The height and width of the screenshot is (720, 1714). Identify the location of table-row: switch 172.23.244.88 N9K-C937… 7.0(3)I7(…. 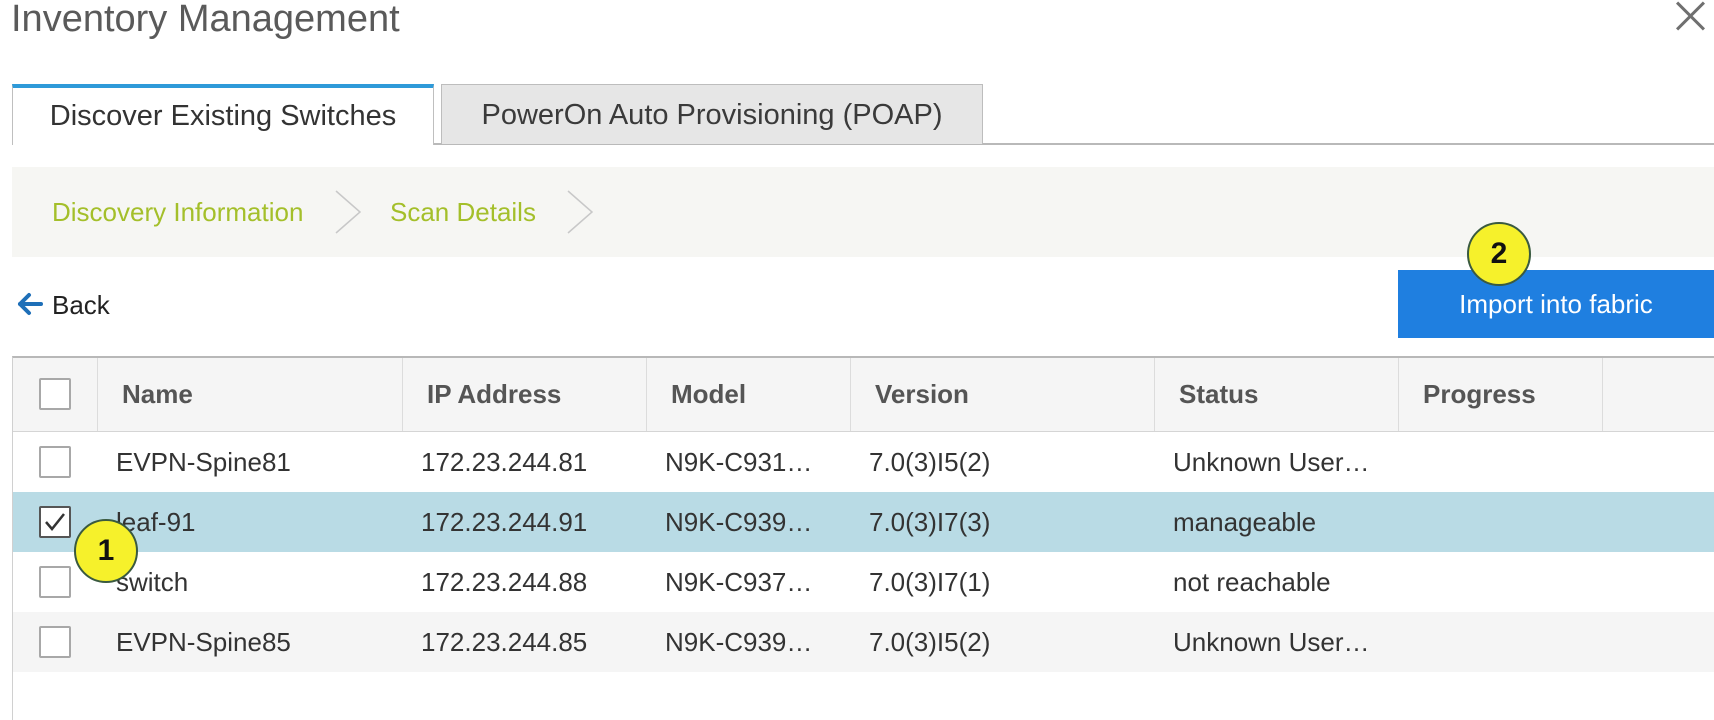
(863, 582).